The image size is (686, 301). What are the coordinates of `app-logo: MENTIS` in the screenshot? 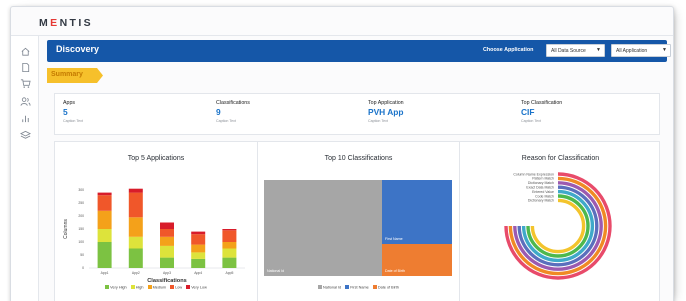 It's located at (66, 23).